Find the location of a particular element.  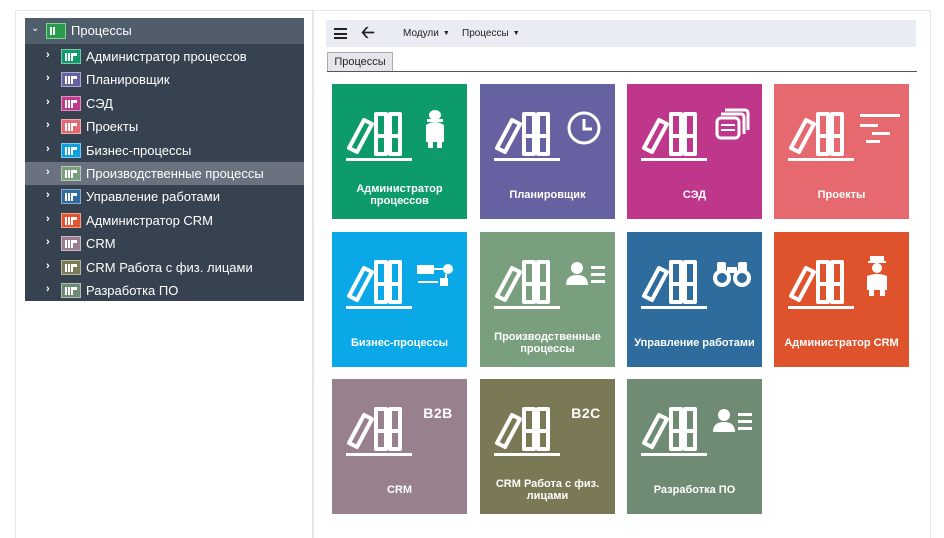

tree-item: › CRM Работа с физ. лицами is located at coordinates (164, 267).